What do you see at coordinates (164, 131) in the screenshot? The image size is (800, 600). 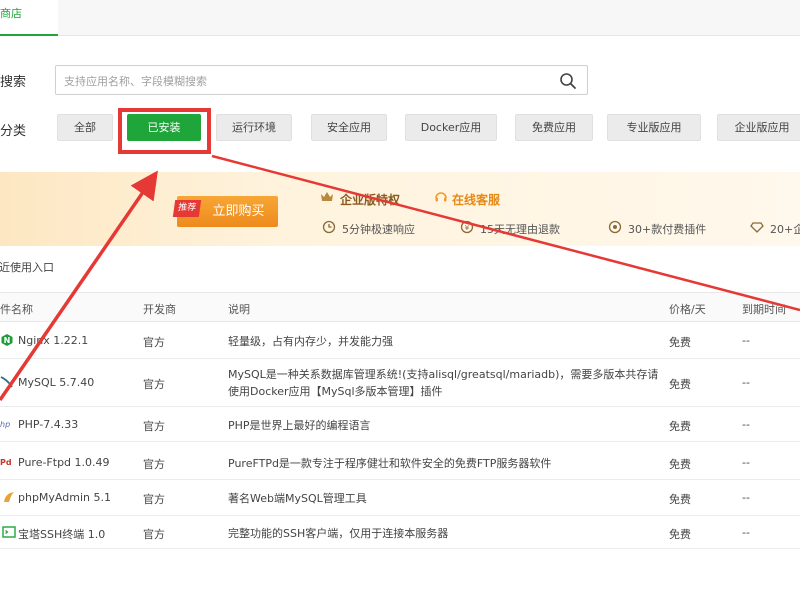 I see `annotation-highlight-box` at bounding box center [164, 131].